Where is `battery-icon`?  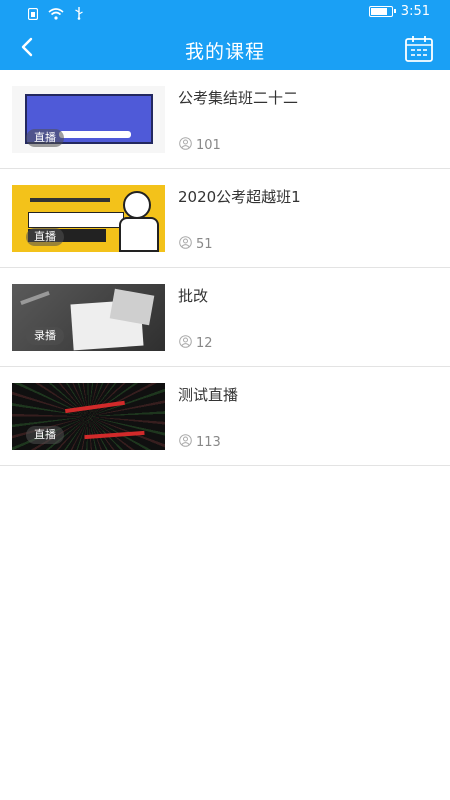
battery-icon is located at coordinates (382, 11).